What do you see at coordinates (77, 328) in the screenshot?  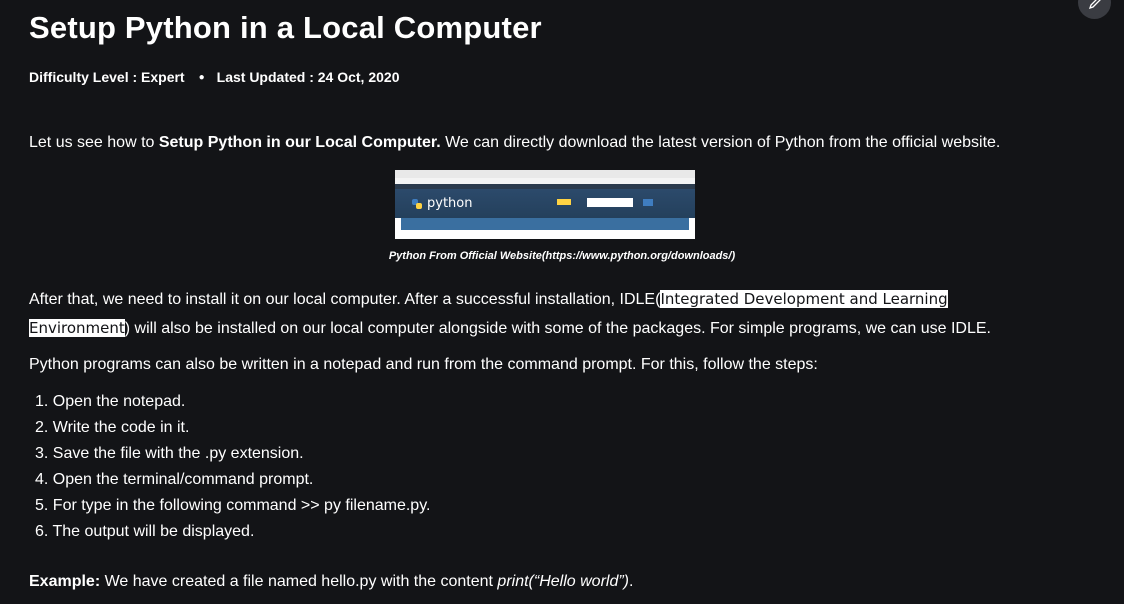 I see `idle-highlight-2: Environment` at bounding box center [77, 328].